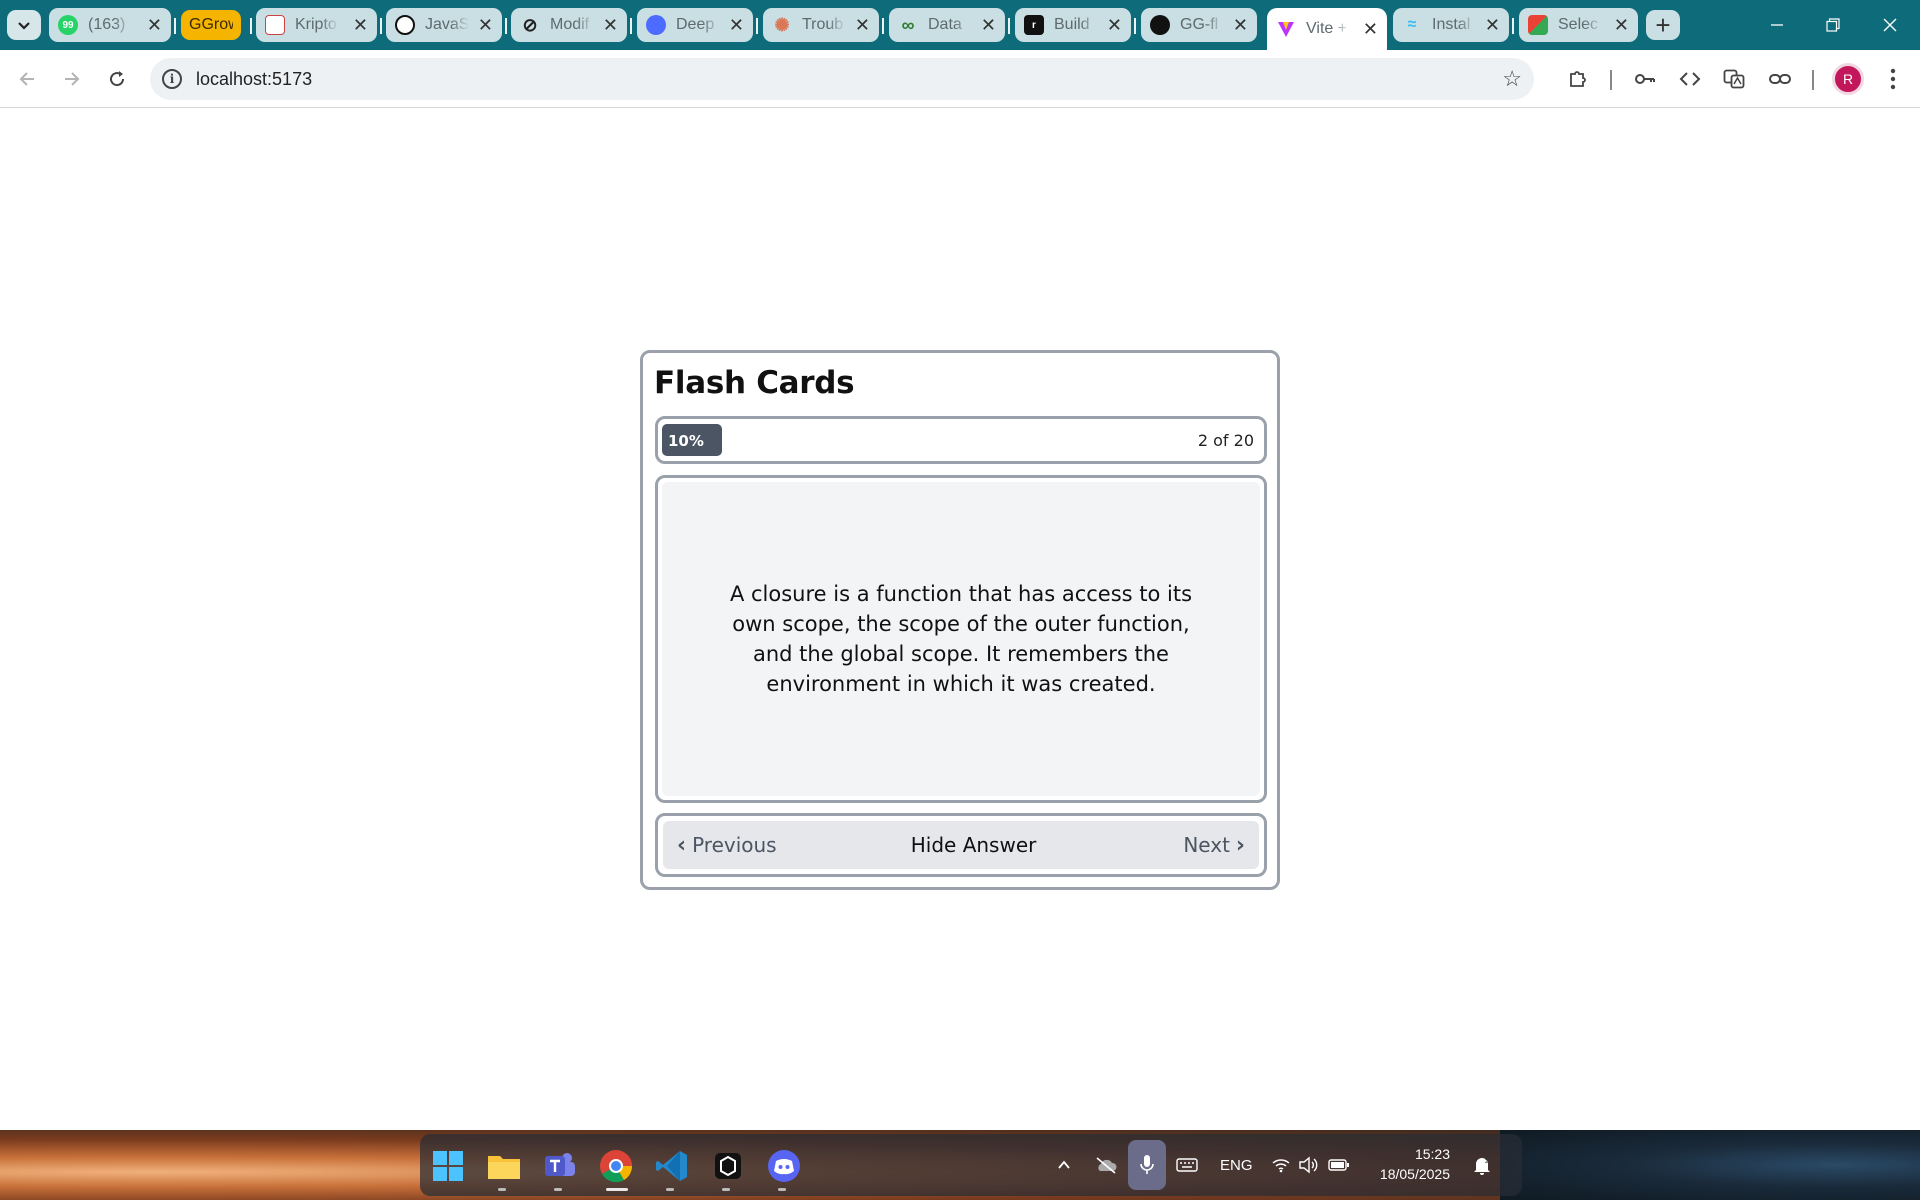  Describe the element at coordinates (1512, 79) in the screenshot. I see `bookmark-star-icon: ☆` at that location.